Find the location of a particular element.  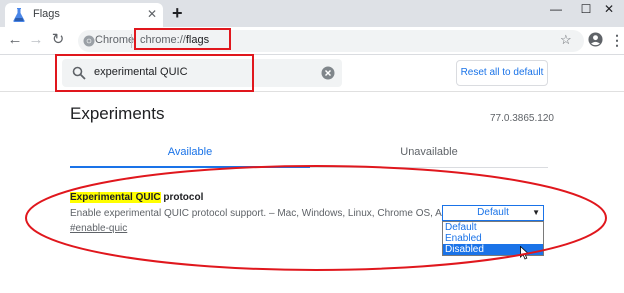

tab-title: Flags is located at coordinates (46, 14).